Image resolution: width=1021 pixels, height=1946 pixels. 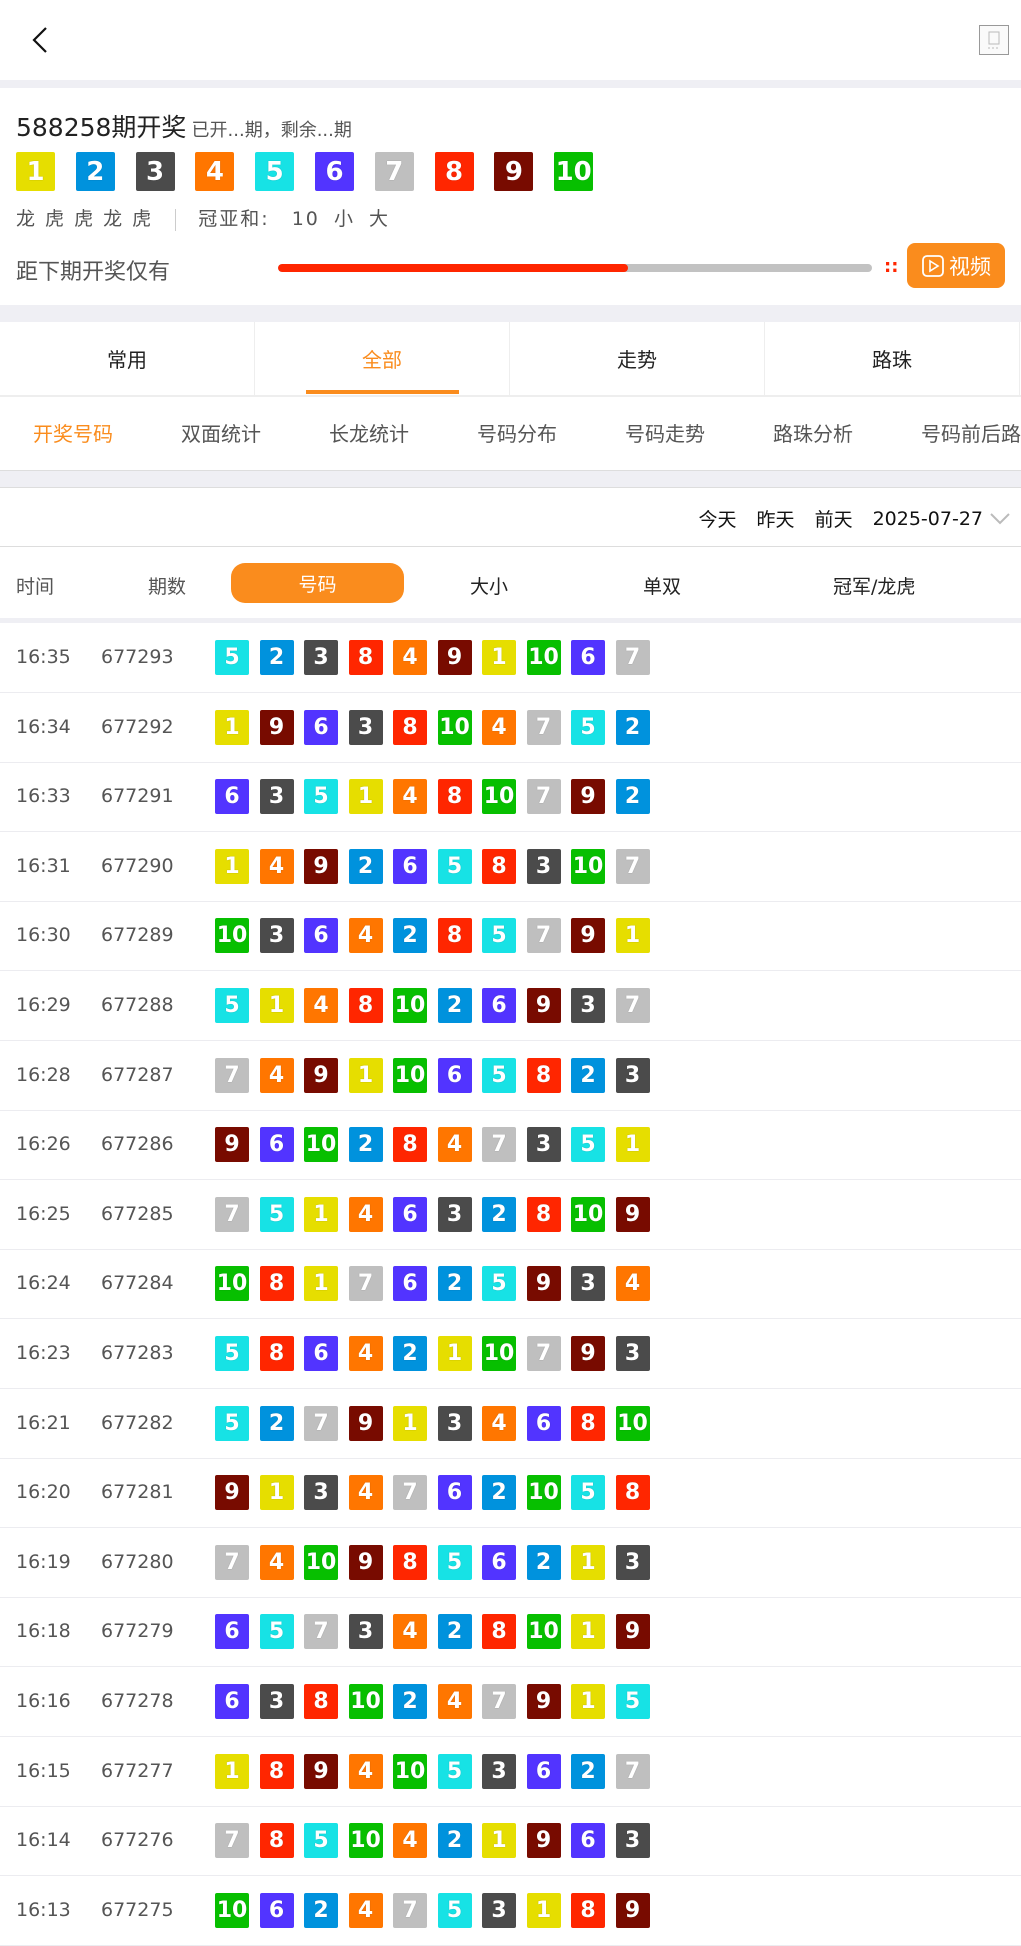 I want to click on row-issue: 677275, so click(x=137, y=1909).